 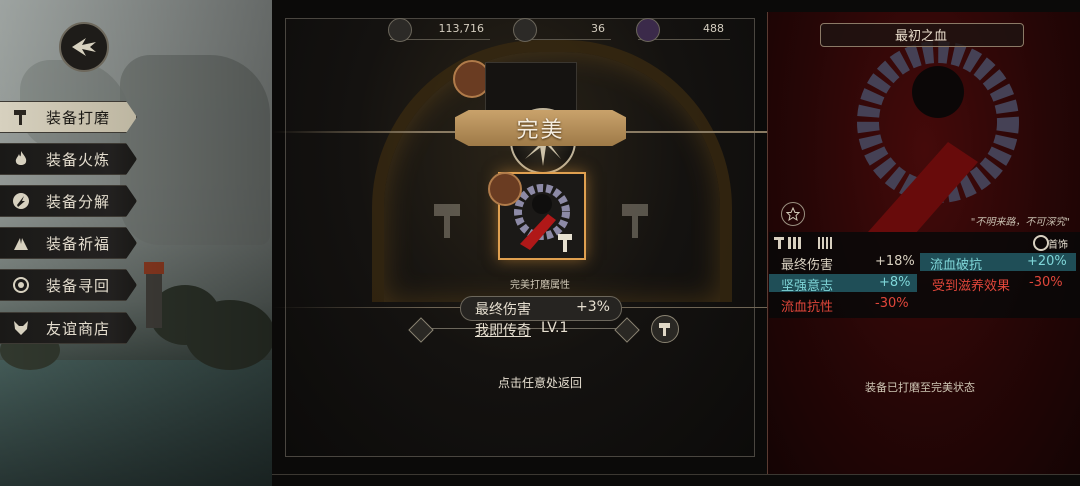 I want to click on fox-icon, so click(x=21, y=328).